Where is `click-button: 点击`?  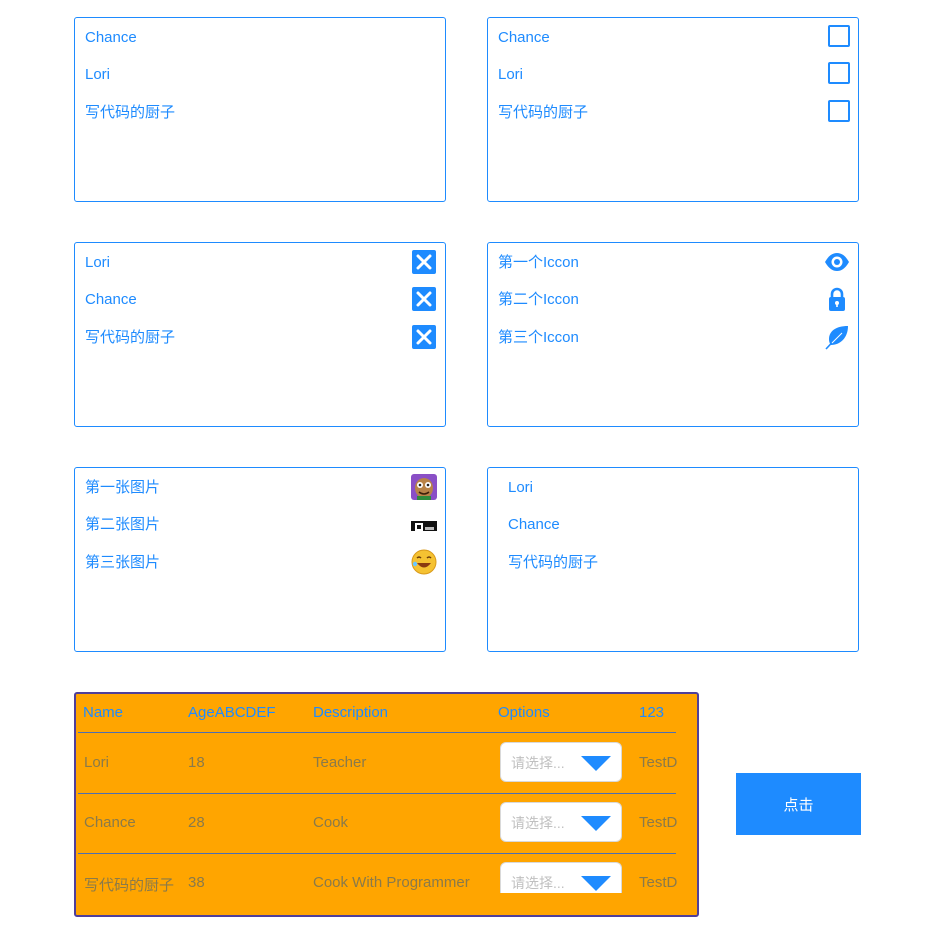
click-button: 点击 is located at coordinates (798, 804).